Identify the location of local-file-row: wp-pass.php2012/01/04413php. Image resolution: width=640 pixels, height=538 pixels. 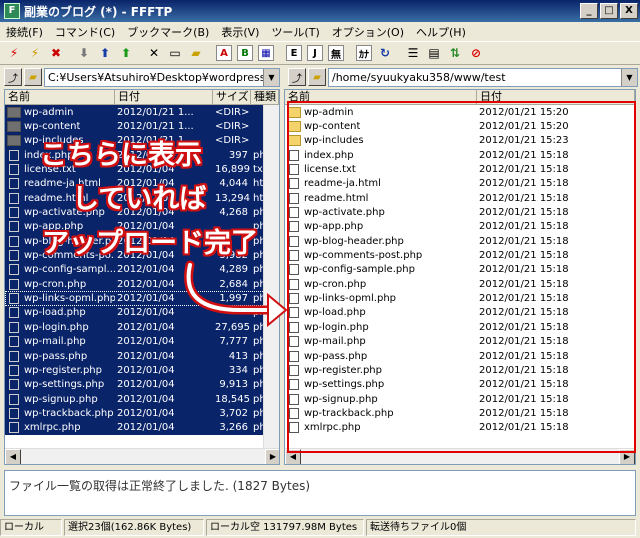
(142, 356).